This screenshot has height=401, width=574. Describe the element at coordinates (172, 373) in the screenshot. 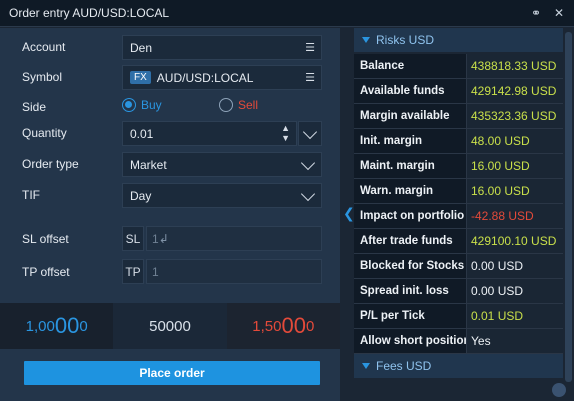

I see `place-order-button: Place order` at that location.